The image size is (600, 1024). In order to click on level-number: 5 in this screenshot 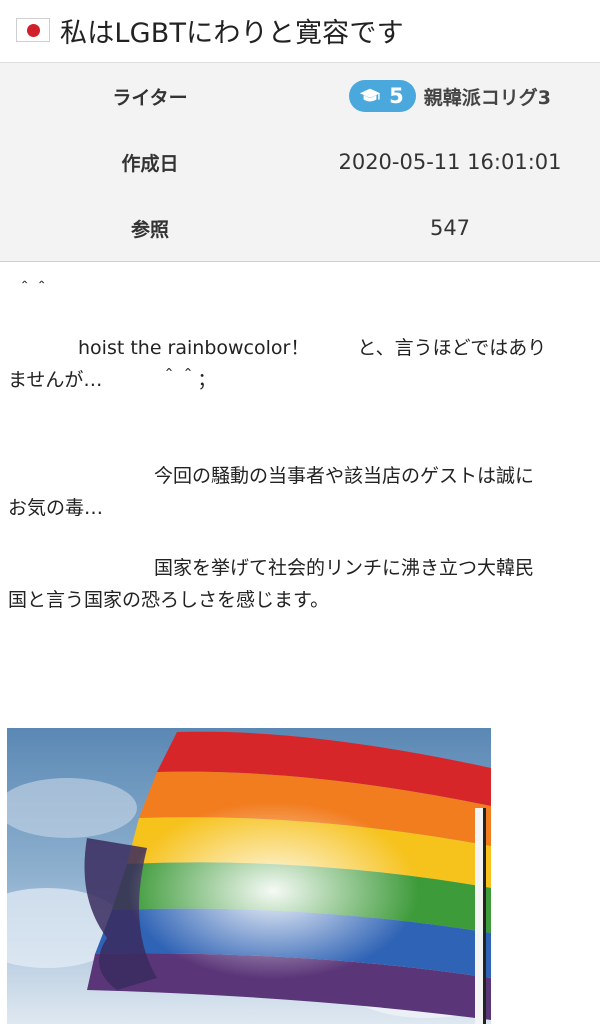, I will do `click(396, 96)`.